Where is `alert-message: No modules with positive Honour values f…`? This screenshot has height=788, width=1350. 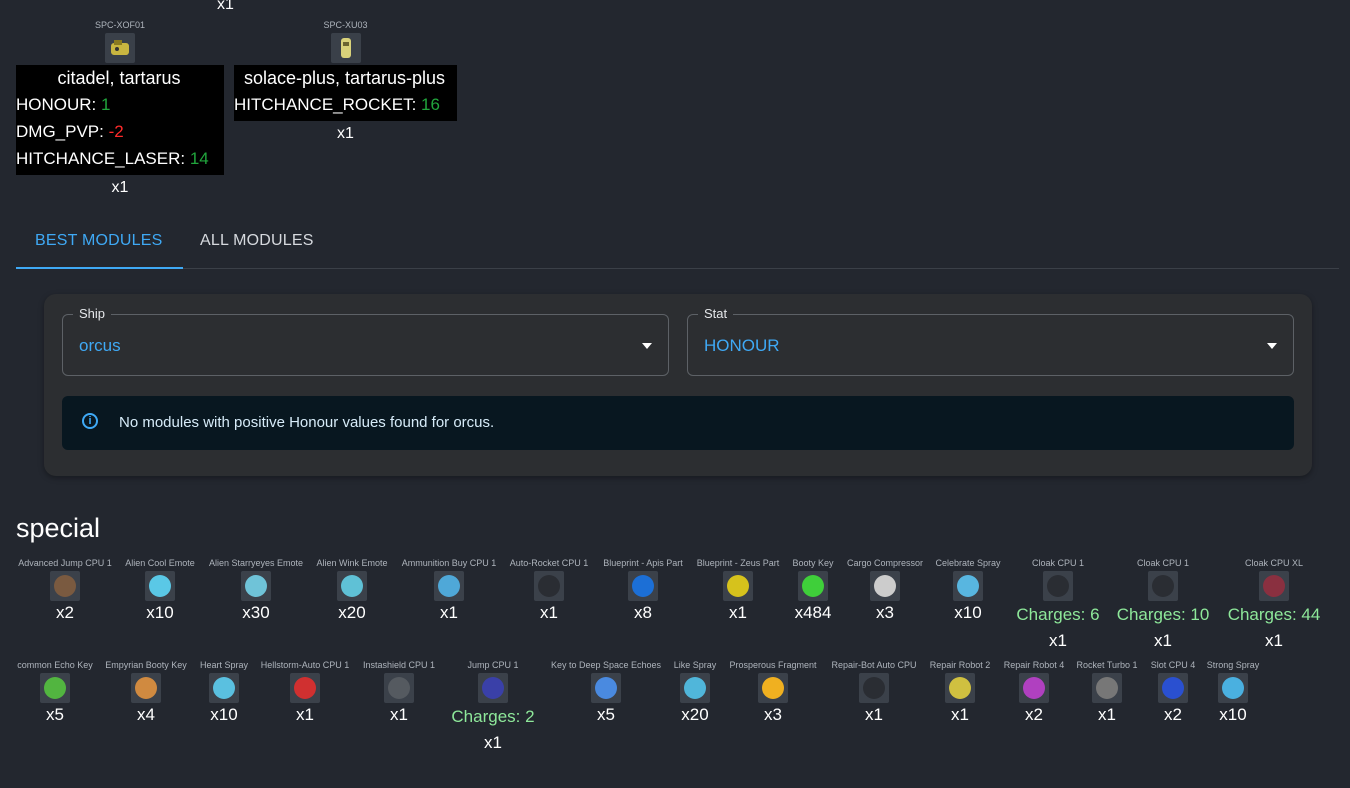
alert-message: No modules with positive Honour values f… is located at coordinates (307, 422).